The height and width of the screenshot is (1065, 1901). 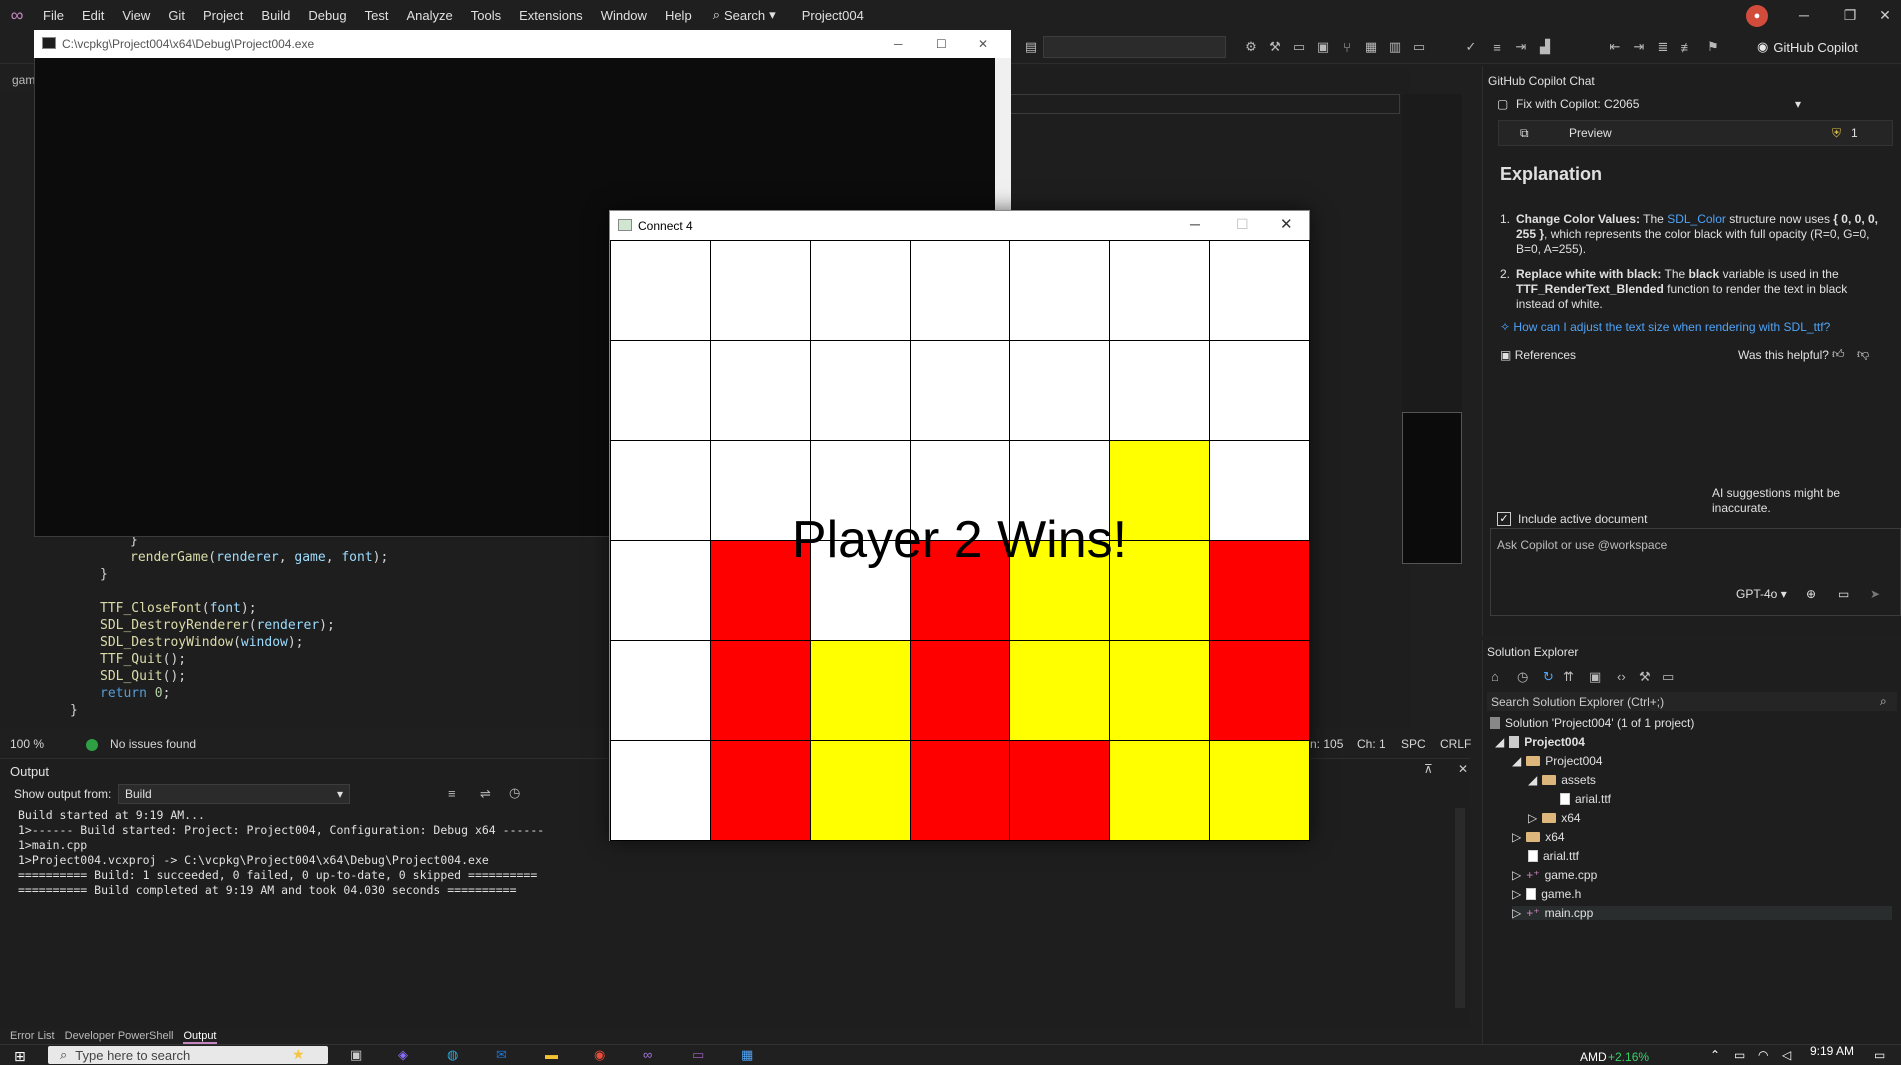 What do you see at coordinates (1495, 676) in the screenshot?
I see `home-icon: ⌂` at bounding box center [1495, 676].